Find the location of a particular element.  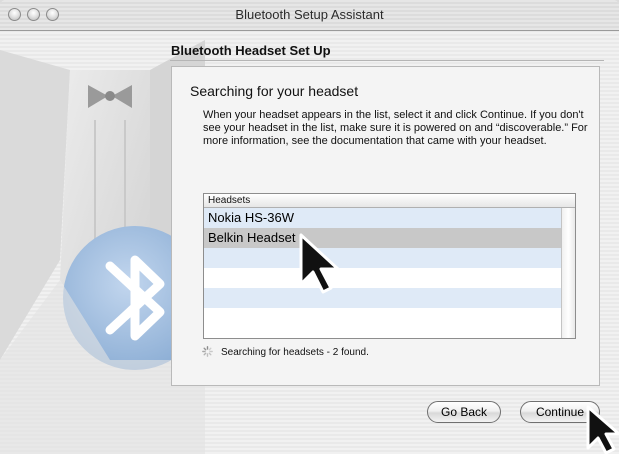

divider is located at coordinates (387, 60).